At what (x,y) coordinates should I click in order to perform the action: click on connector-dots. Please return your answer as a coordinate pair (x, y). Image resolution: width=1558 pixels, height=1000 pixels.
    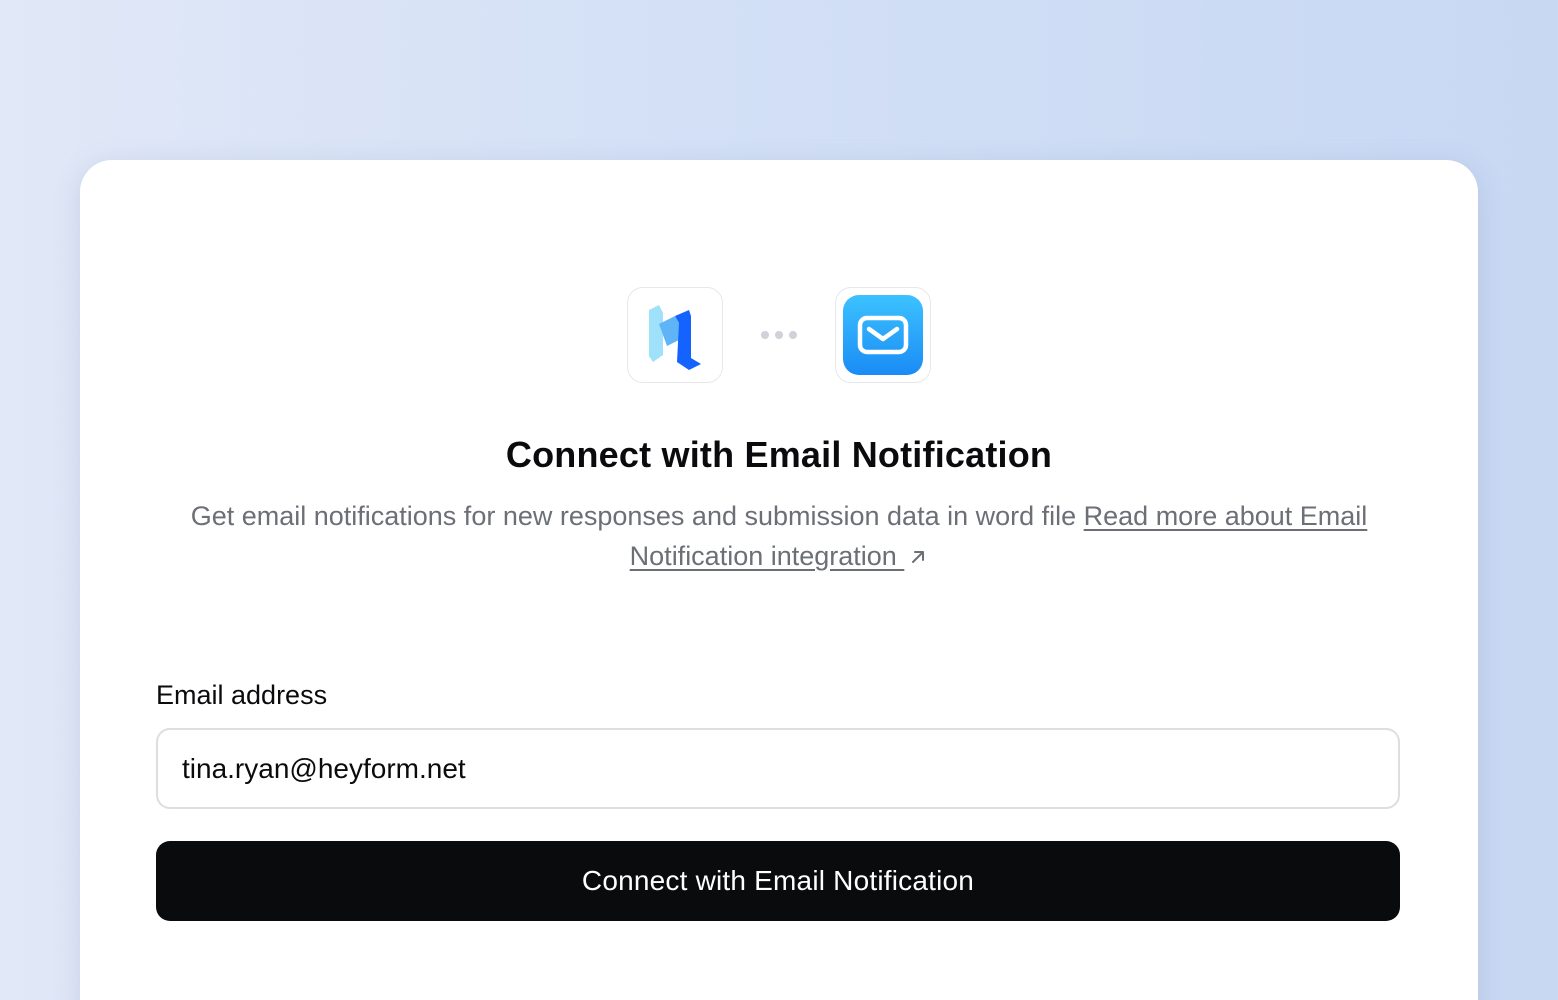
    Looking at the image, I should click on (779, 335).